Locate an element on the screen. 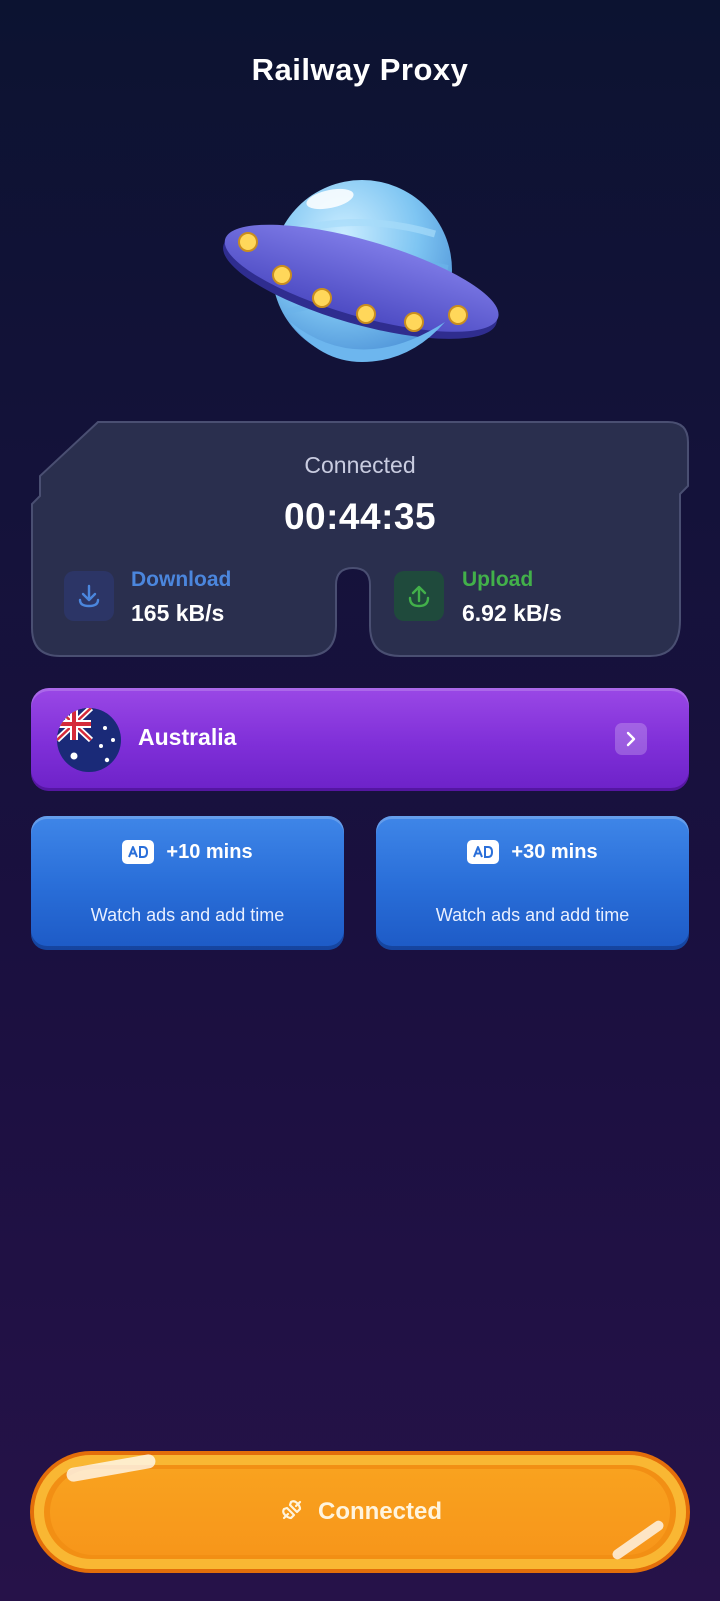  ad-time-label: +10 mins is located at coordinates (209, 851).